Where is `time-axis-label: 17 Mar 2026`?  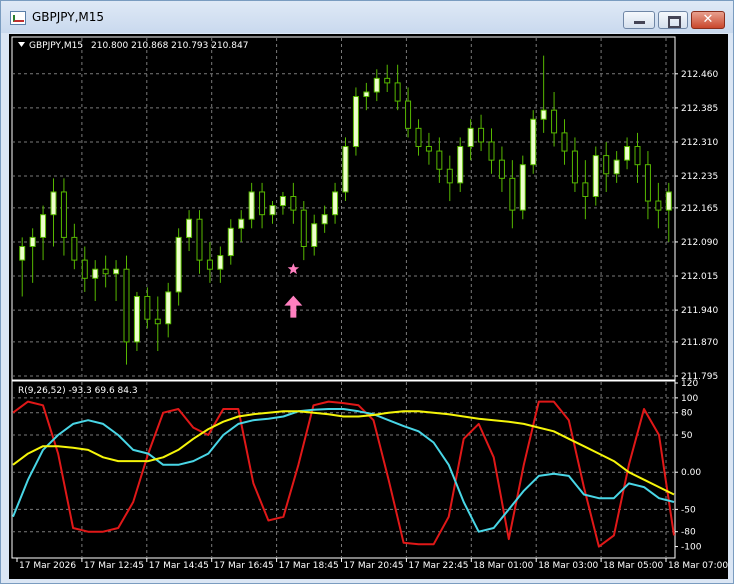
time-axis-label: 17 Mar 2026 is located at coordinates (47, 566).